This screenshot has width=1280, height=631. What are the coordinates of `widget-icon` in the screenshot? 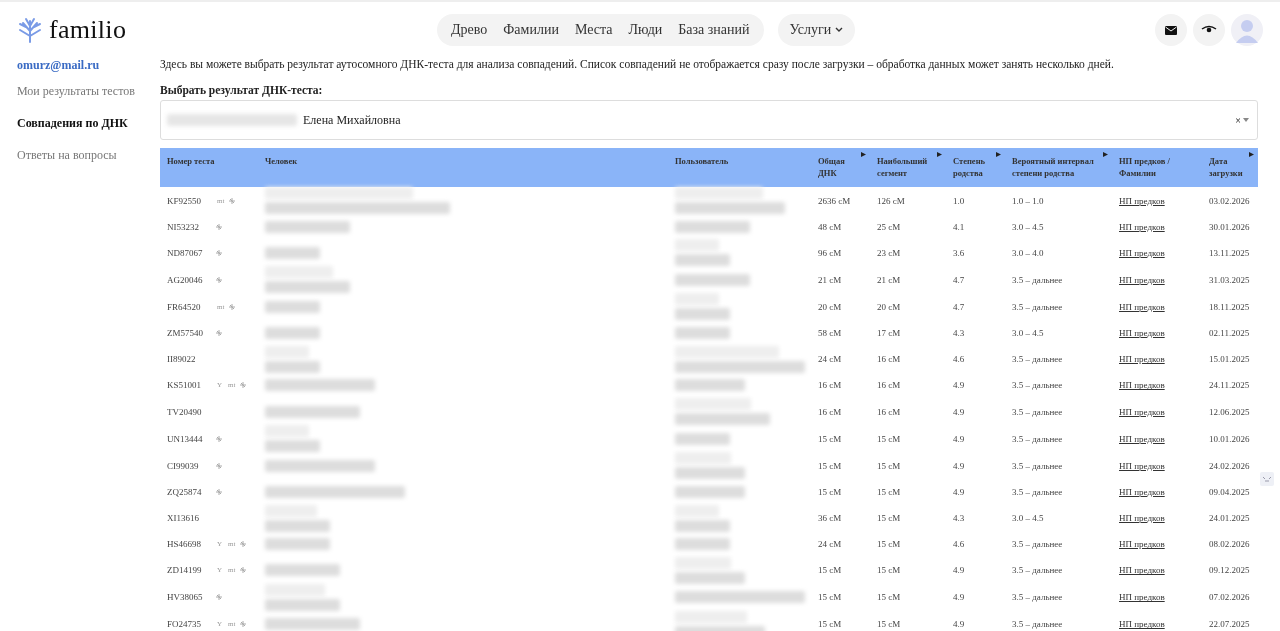 It's located at (1267, 479).